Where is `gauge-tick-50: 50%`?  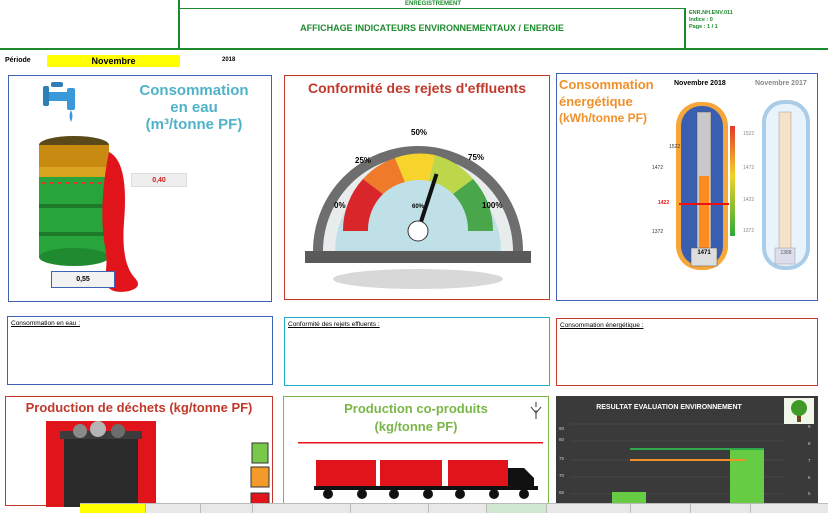
gauge-tick-50: 50% is located at coordinates (419, 132).